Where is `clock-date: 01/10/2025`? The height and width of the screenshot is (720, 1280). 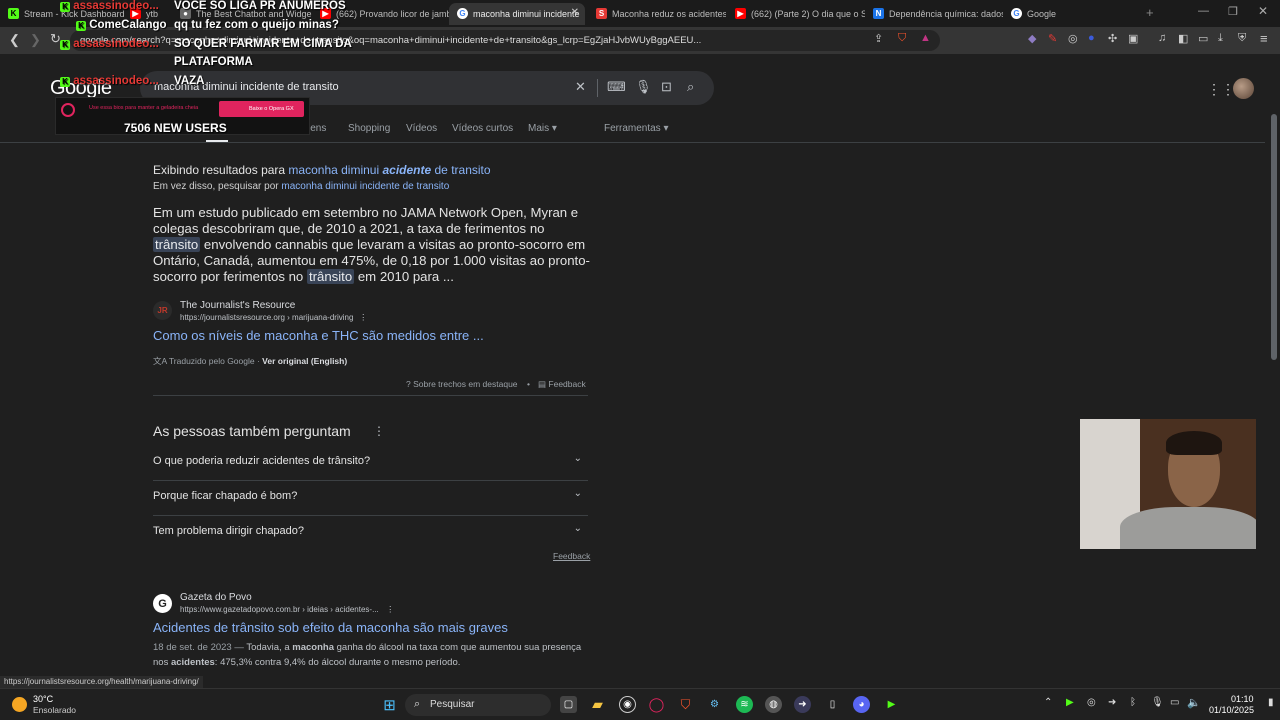
clock-date: 01/10/2025 is located at coordinates (1231, 710).